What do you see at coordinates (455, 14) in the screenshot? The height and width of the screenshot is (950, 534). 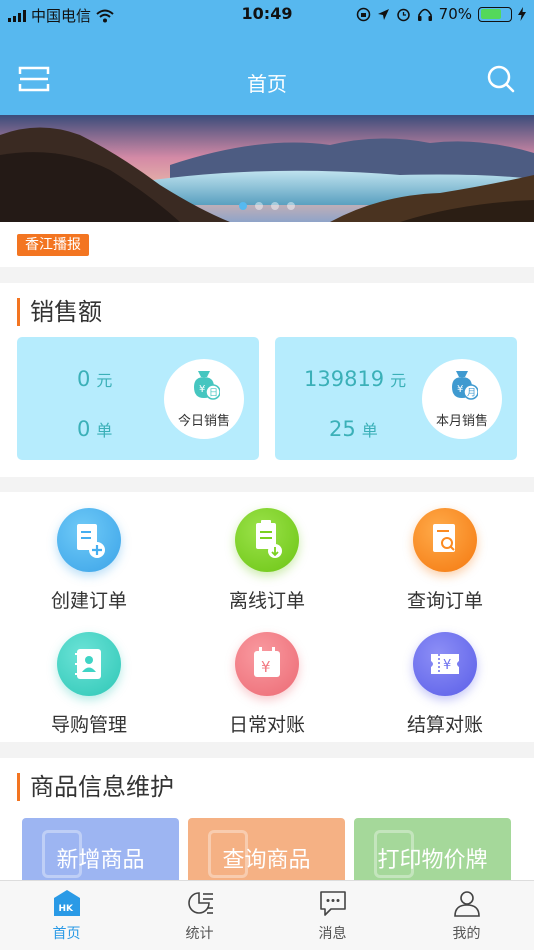 I see `battery-percent: 70%` at bounding box center [455, 14].